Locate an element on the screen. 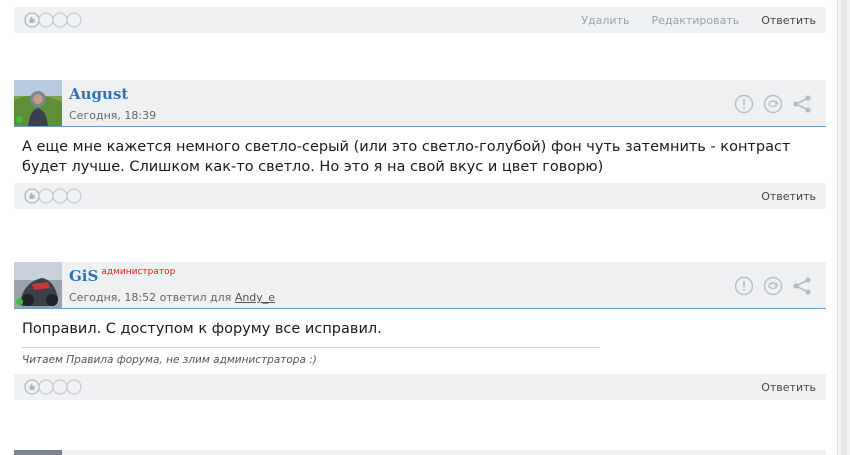 The height and width of the screenshot is (455, 850). author-name: August is located at coordinates (98, 94).